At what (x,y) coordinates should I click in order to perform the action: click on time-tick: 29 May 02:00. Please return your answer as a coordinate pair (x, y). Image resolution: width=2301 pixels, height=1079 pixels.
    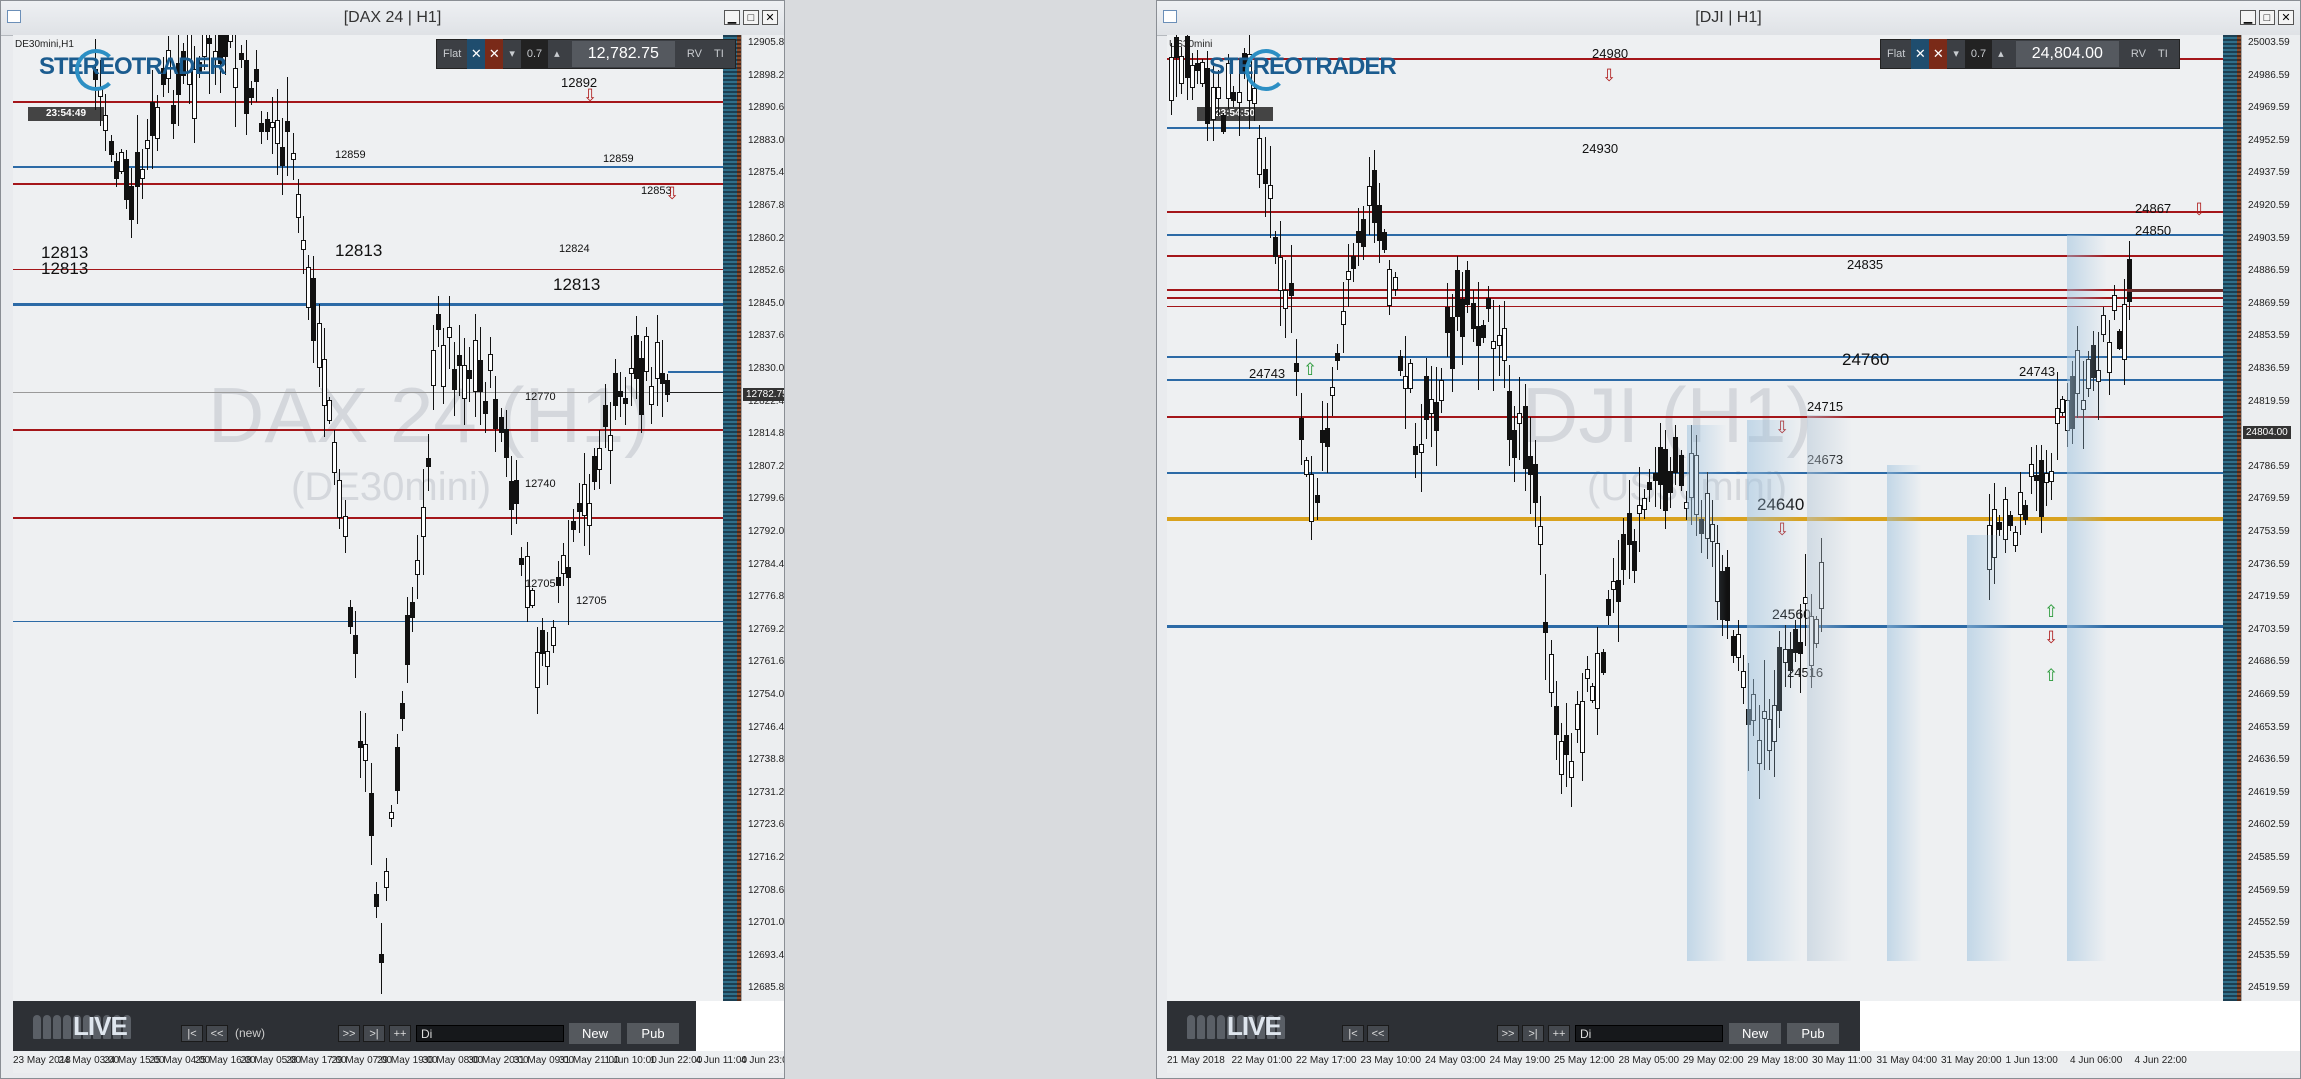
    Looking at the image, I should click on (1713, 1060).